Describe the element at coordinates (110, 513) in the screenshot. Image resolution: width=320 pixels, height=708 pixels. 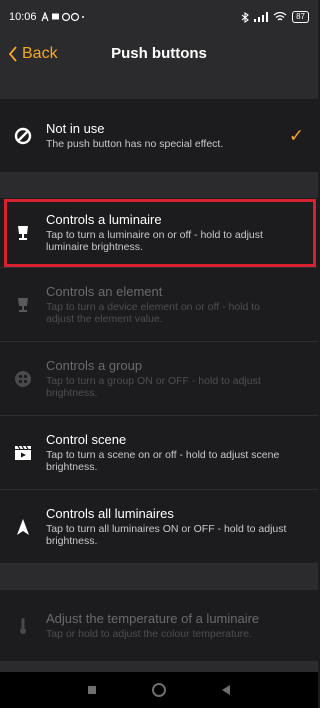
I see `option-title: Controls all luminaires` at that location.